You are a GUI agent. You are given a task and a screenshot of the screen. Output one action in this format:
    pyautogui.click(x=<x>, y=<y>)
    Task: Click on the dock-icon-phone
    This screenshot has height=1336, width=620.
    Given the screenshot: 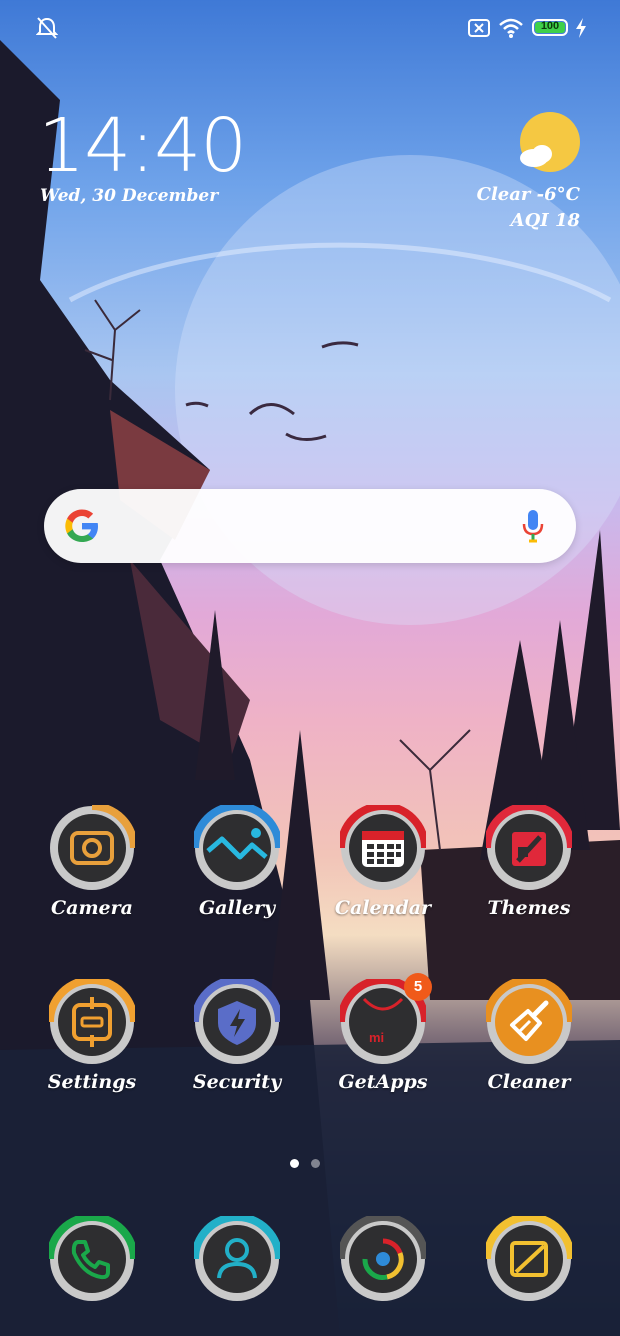 What is the action you would take?
    pyautogui.click(x=92, y=1257)
    